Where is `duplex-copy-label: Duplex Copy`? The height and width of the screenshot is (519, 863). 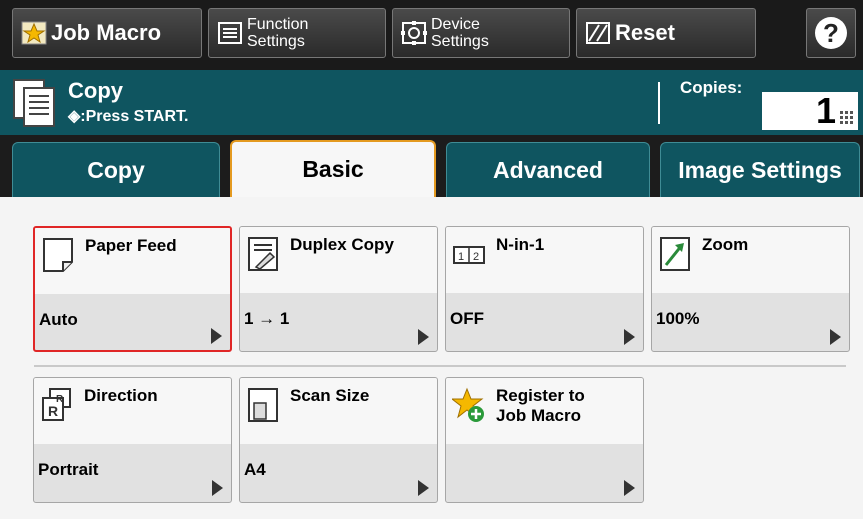
duplex-copy-label: Duplex Copy is located at coordinates (342, 244).